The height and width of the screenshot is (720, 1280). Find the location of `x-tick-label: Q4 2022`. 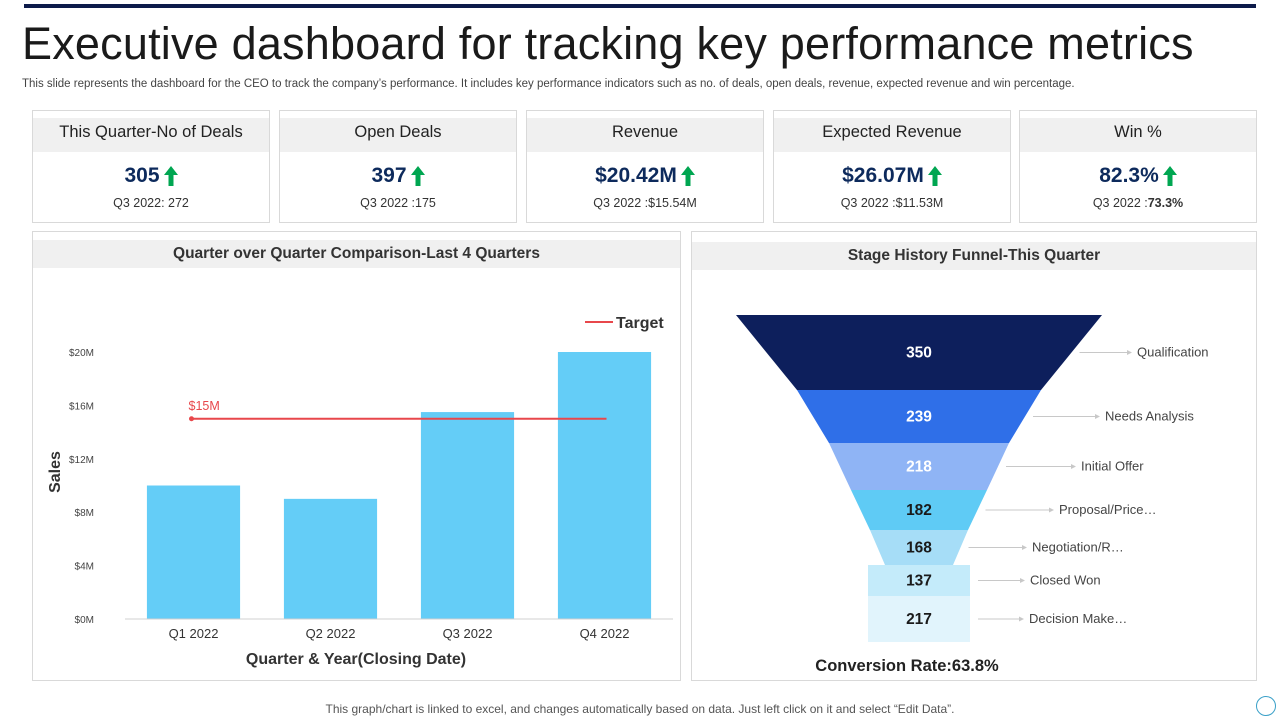

x-tick-label: Q4 2022 is located at coordinates (605, 633).